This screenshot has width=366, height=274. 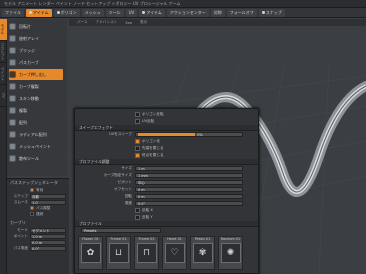 I want to click on toolbar-falloff-button: フォールオフ, so click(x=241, y=12).